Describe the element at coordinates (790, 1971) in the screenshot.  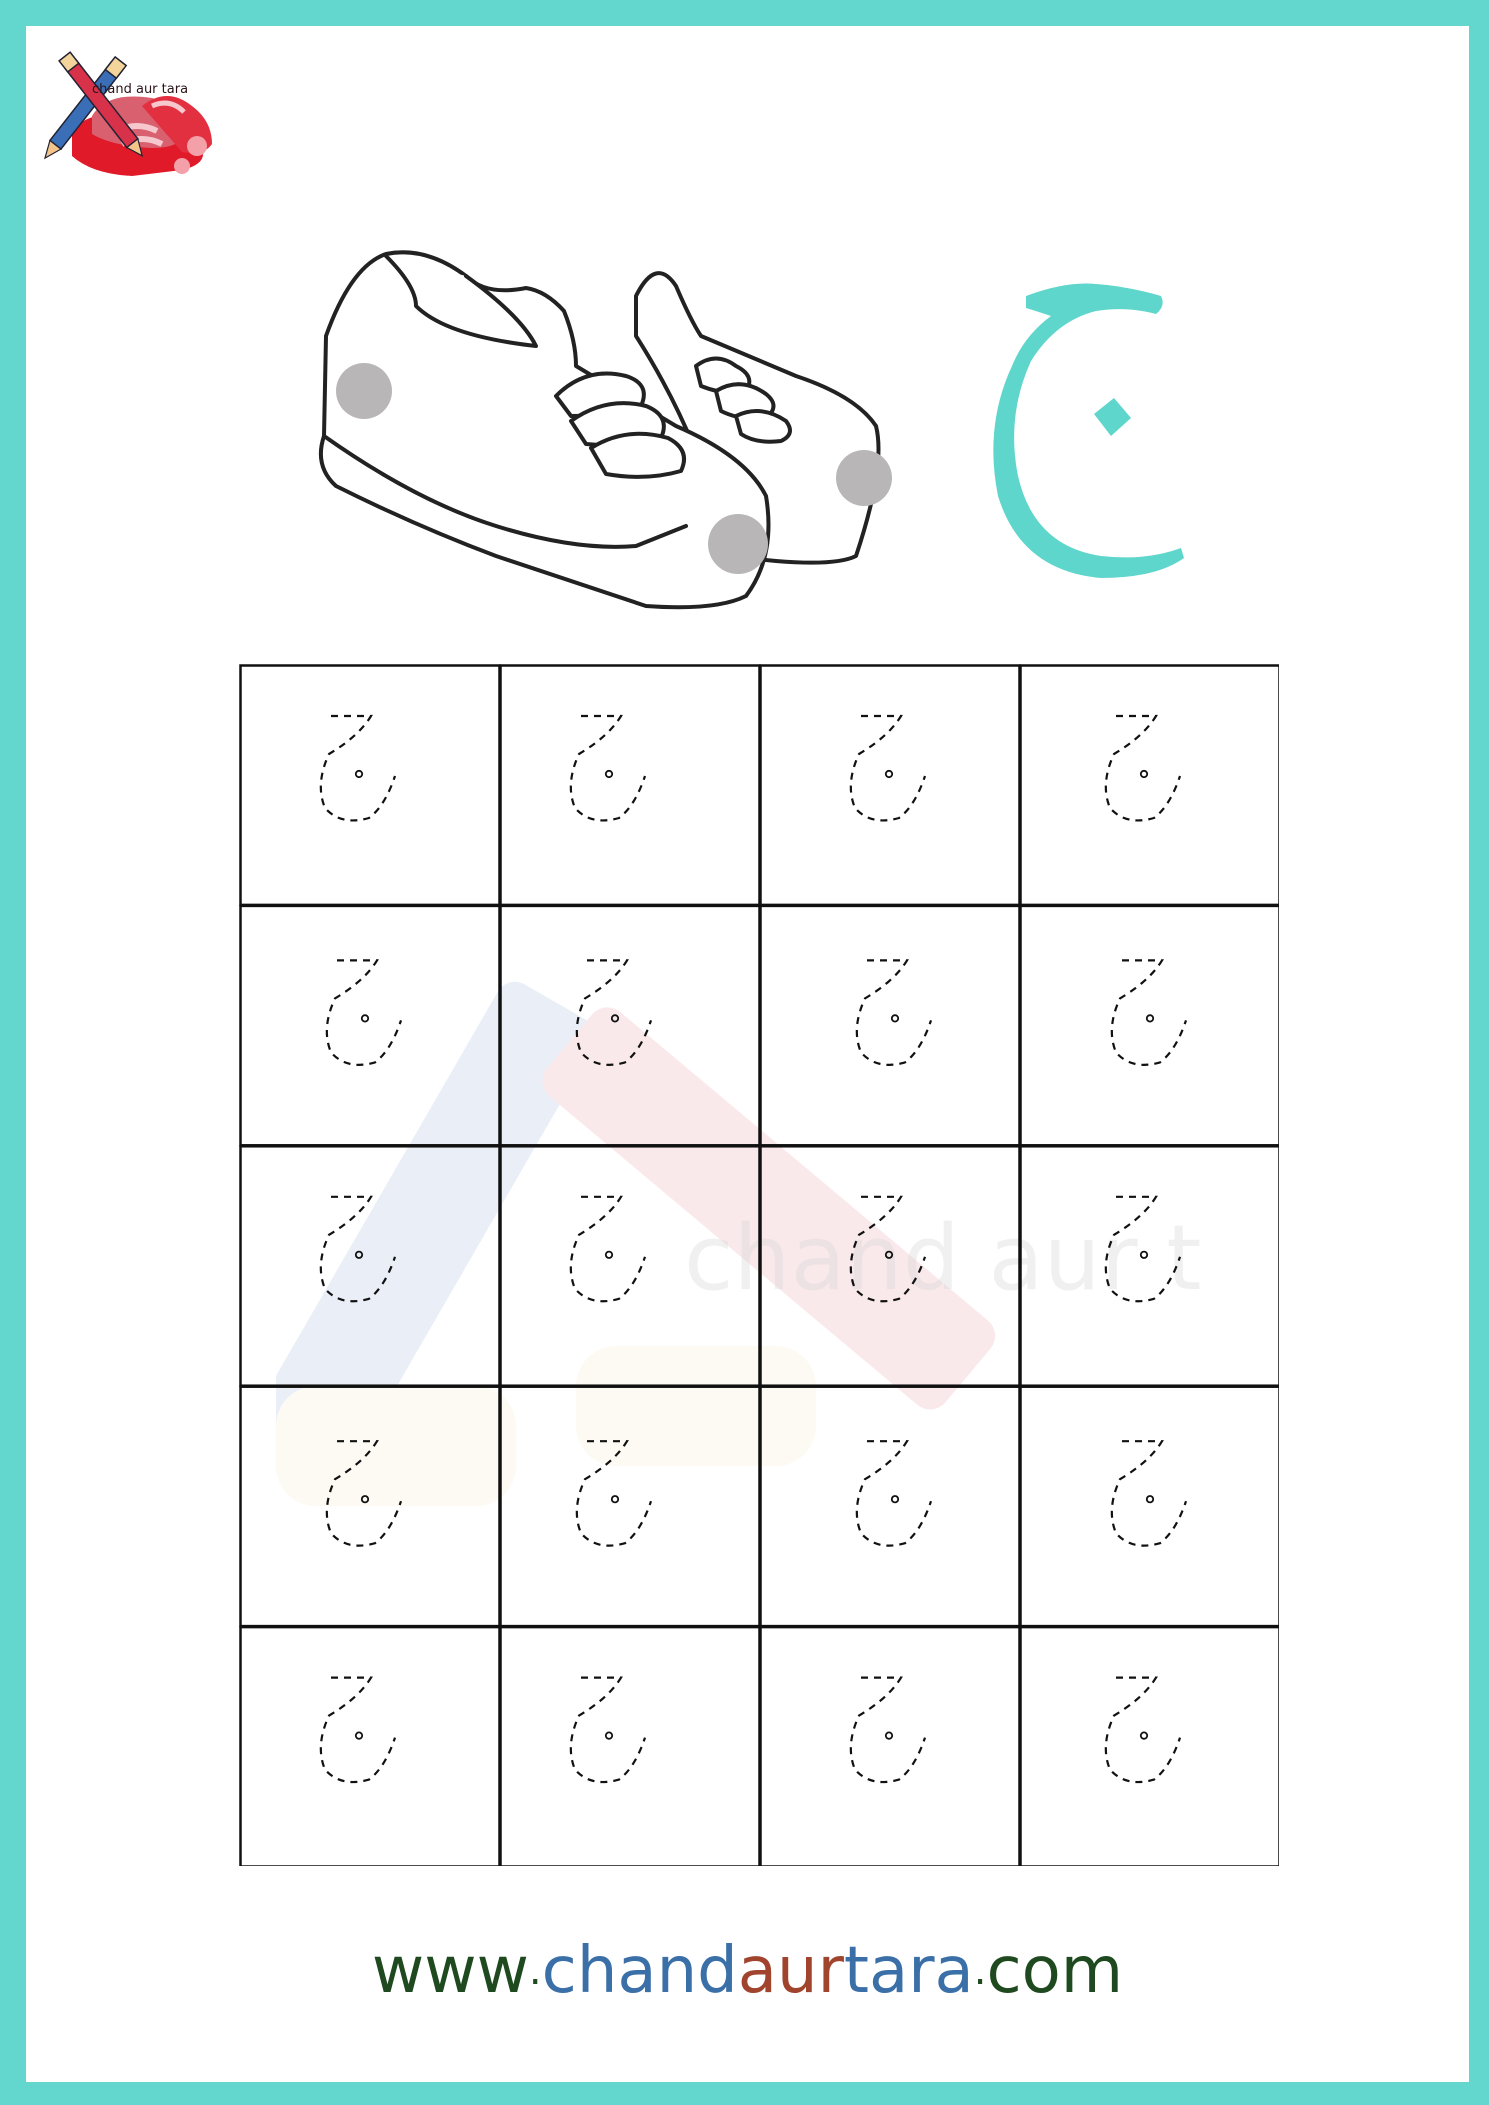
I see `url-part: aur` at that location.